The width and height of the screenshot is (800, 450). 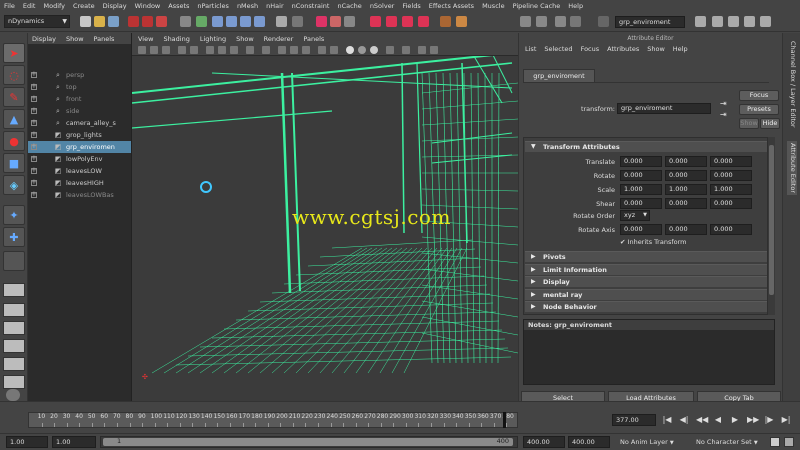 I want to click on menu-nsolver: nSolver, so click(x=382, y=6).